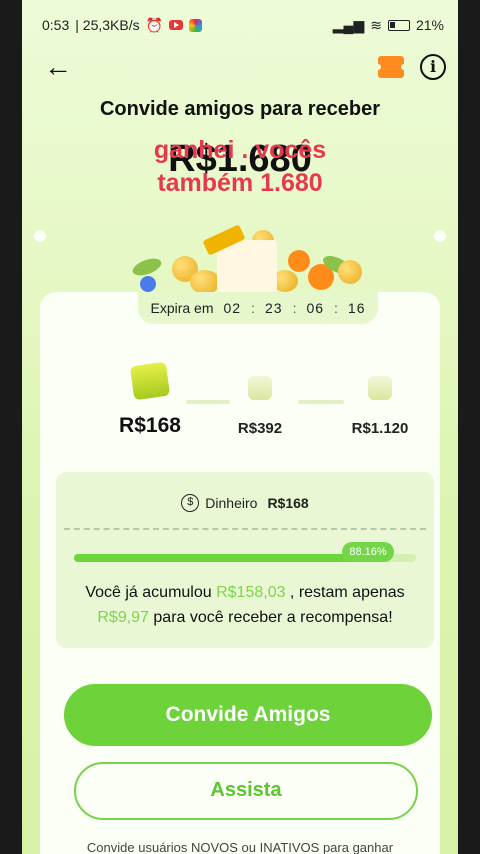  Describe the element at coordinates (251, 592) in the screenshot. I see `accumulated-amount: R$158,03` at that location.